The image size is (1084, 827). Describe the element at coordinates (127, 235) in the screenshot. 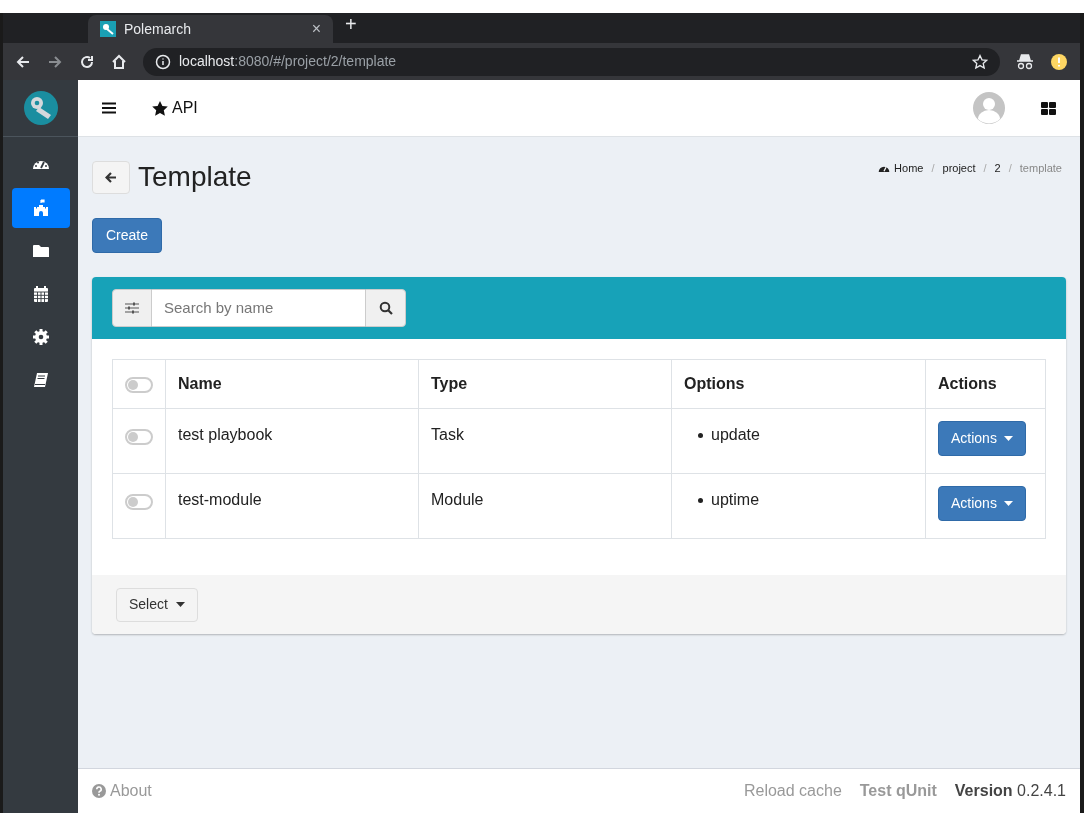

I see `create-button: Create` at that location.